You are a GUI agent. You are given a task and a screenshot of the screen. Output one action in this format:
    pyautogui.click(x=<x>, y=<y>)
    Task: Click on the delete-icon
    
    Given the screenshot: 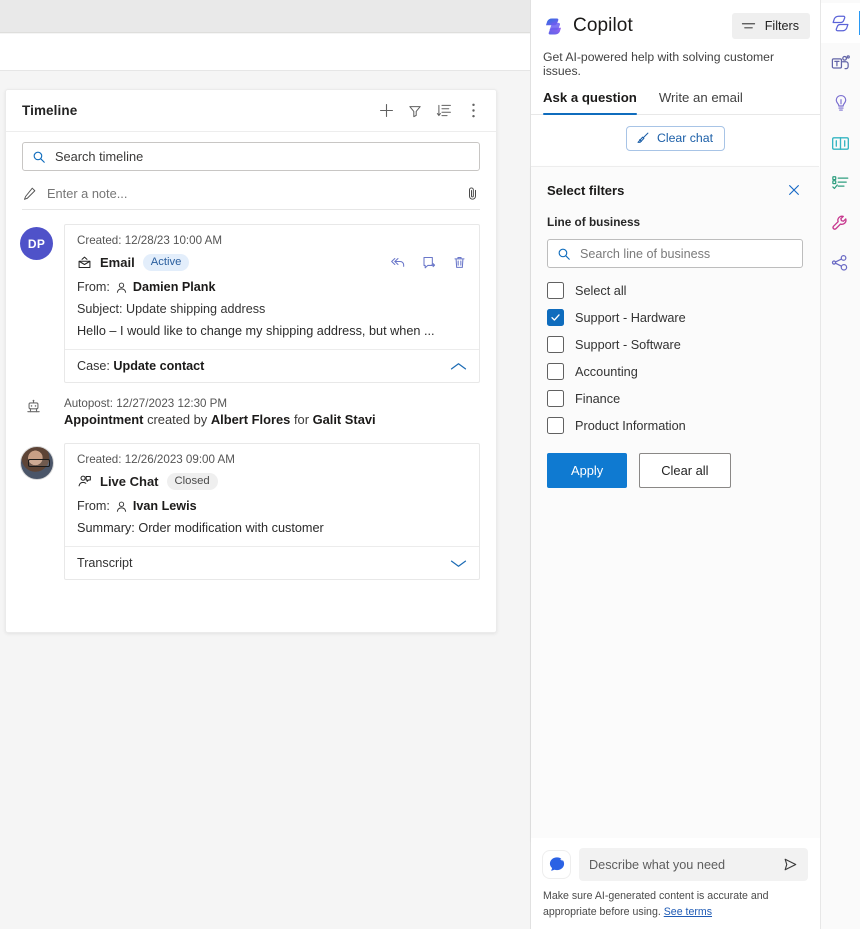 What is the action you would take?
    pyautogui.click(x=459, y=262)
    